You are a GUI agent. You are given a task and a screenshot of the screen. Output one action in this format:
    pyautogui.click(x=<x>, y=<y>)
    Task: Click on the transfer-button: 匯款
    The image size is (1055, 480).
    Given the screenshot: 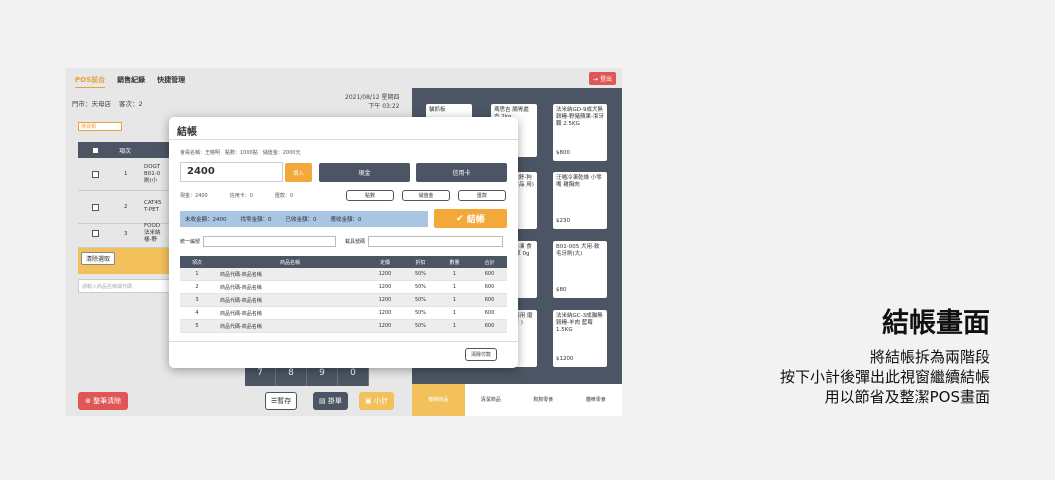 What is the action you would take?
    pyautogui.click(x=482, y=195)
    